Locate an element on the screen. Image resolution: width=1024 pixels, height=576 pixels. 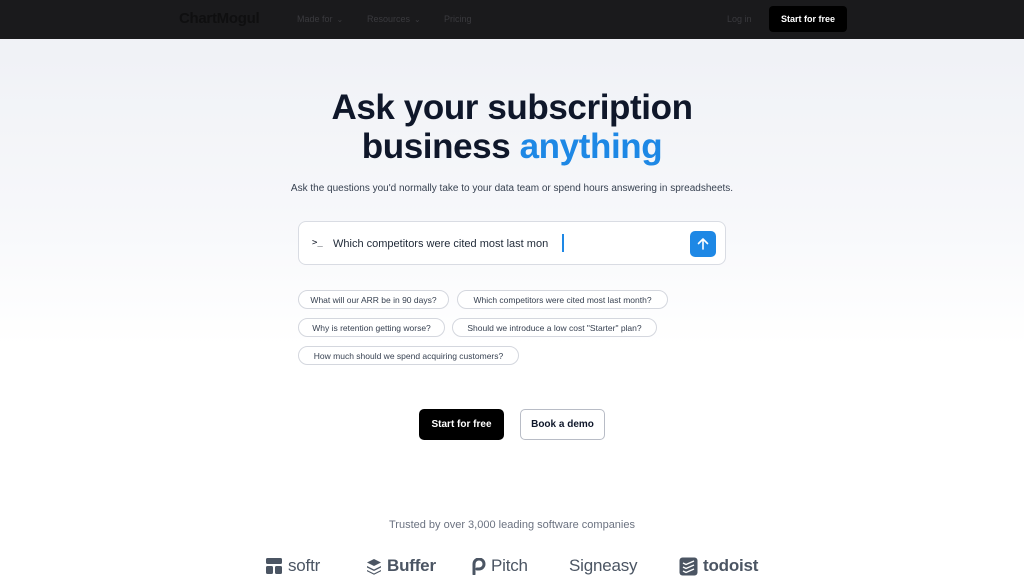
logo-softr: softr is located at coordinates (292, 565).